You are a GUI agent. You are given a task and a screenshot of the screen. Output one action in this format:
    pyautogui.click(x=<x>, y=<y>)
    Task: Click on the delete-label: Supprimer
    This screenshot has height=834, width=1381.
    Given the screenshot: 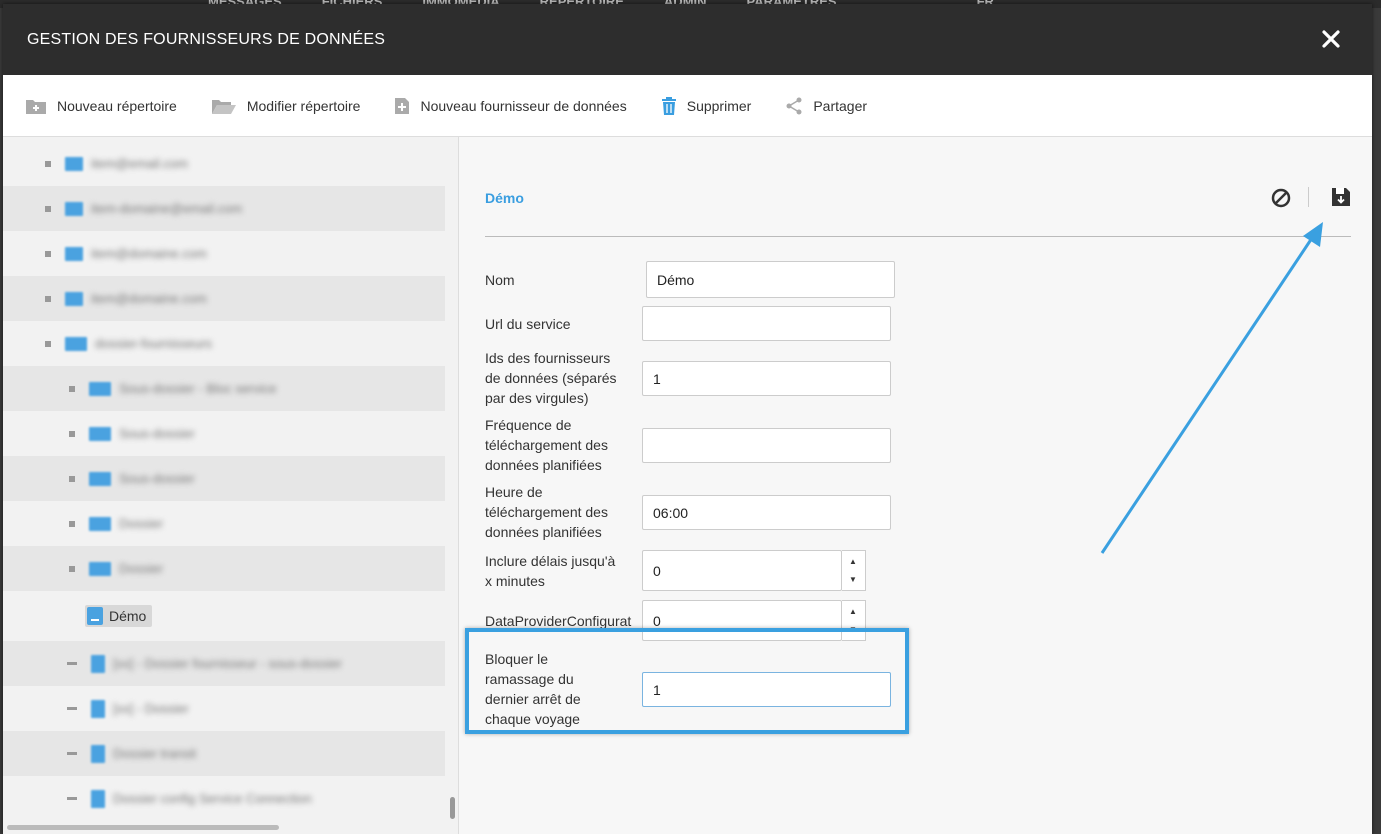 What is the action you would take?
    pyautogui.click(x=719, y=105)
    